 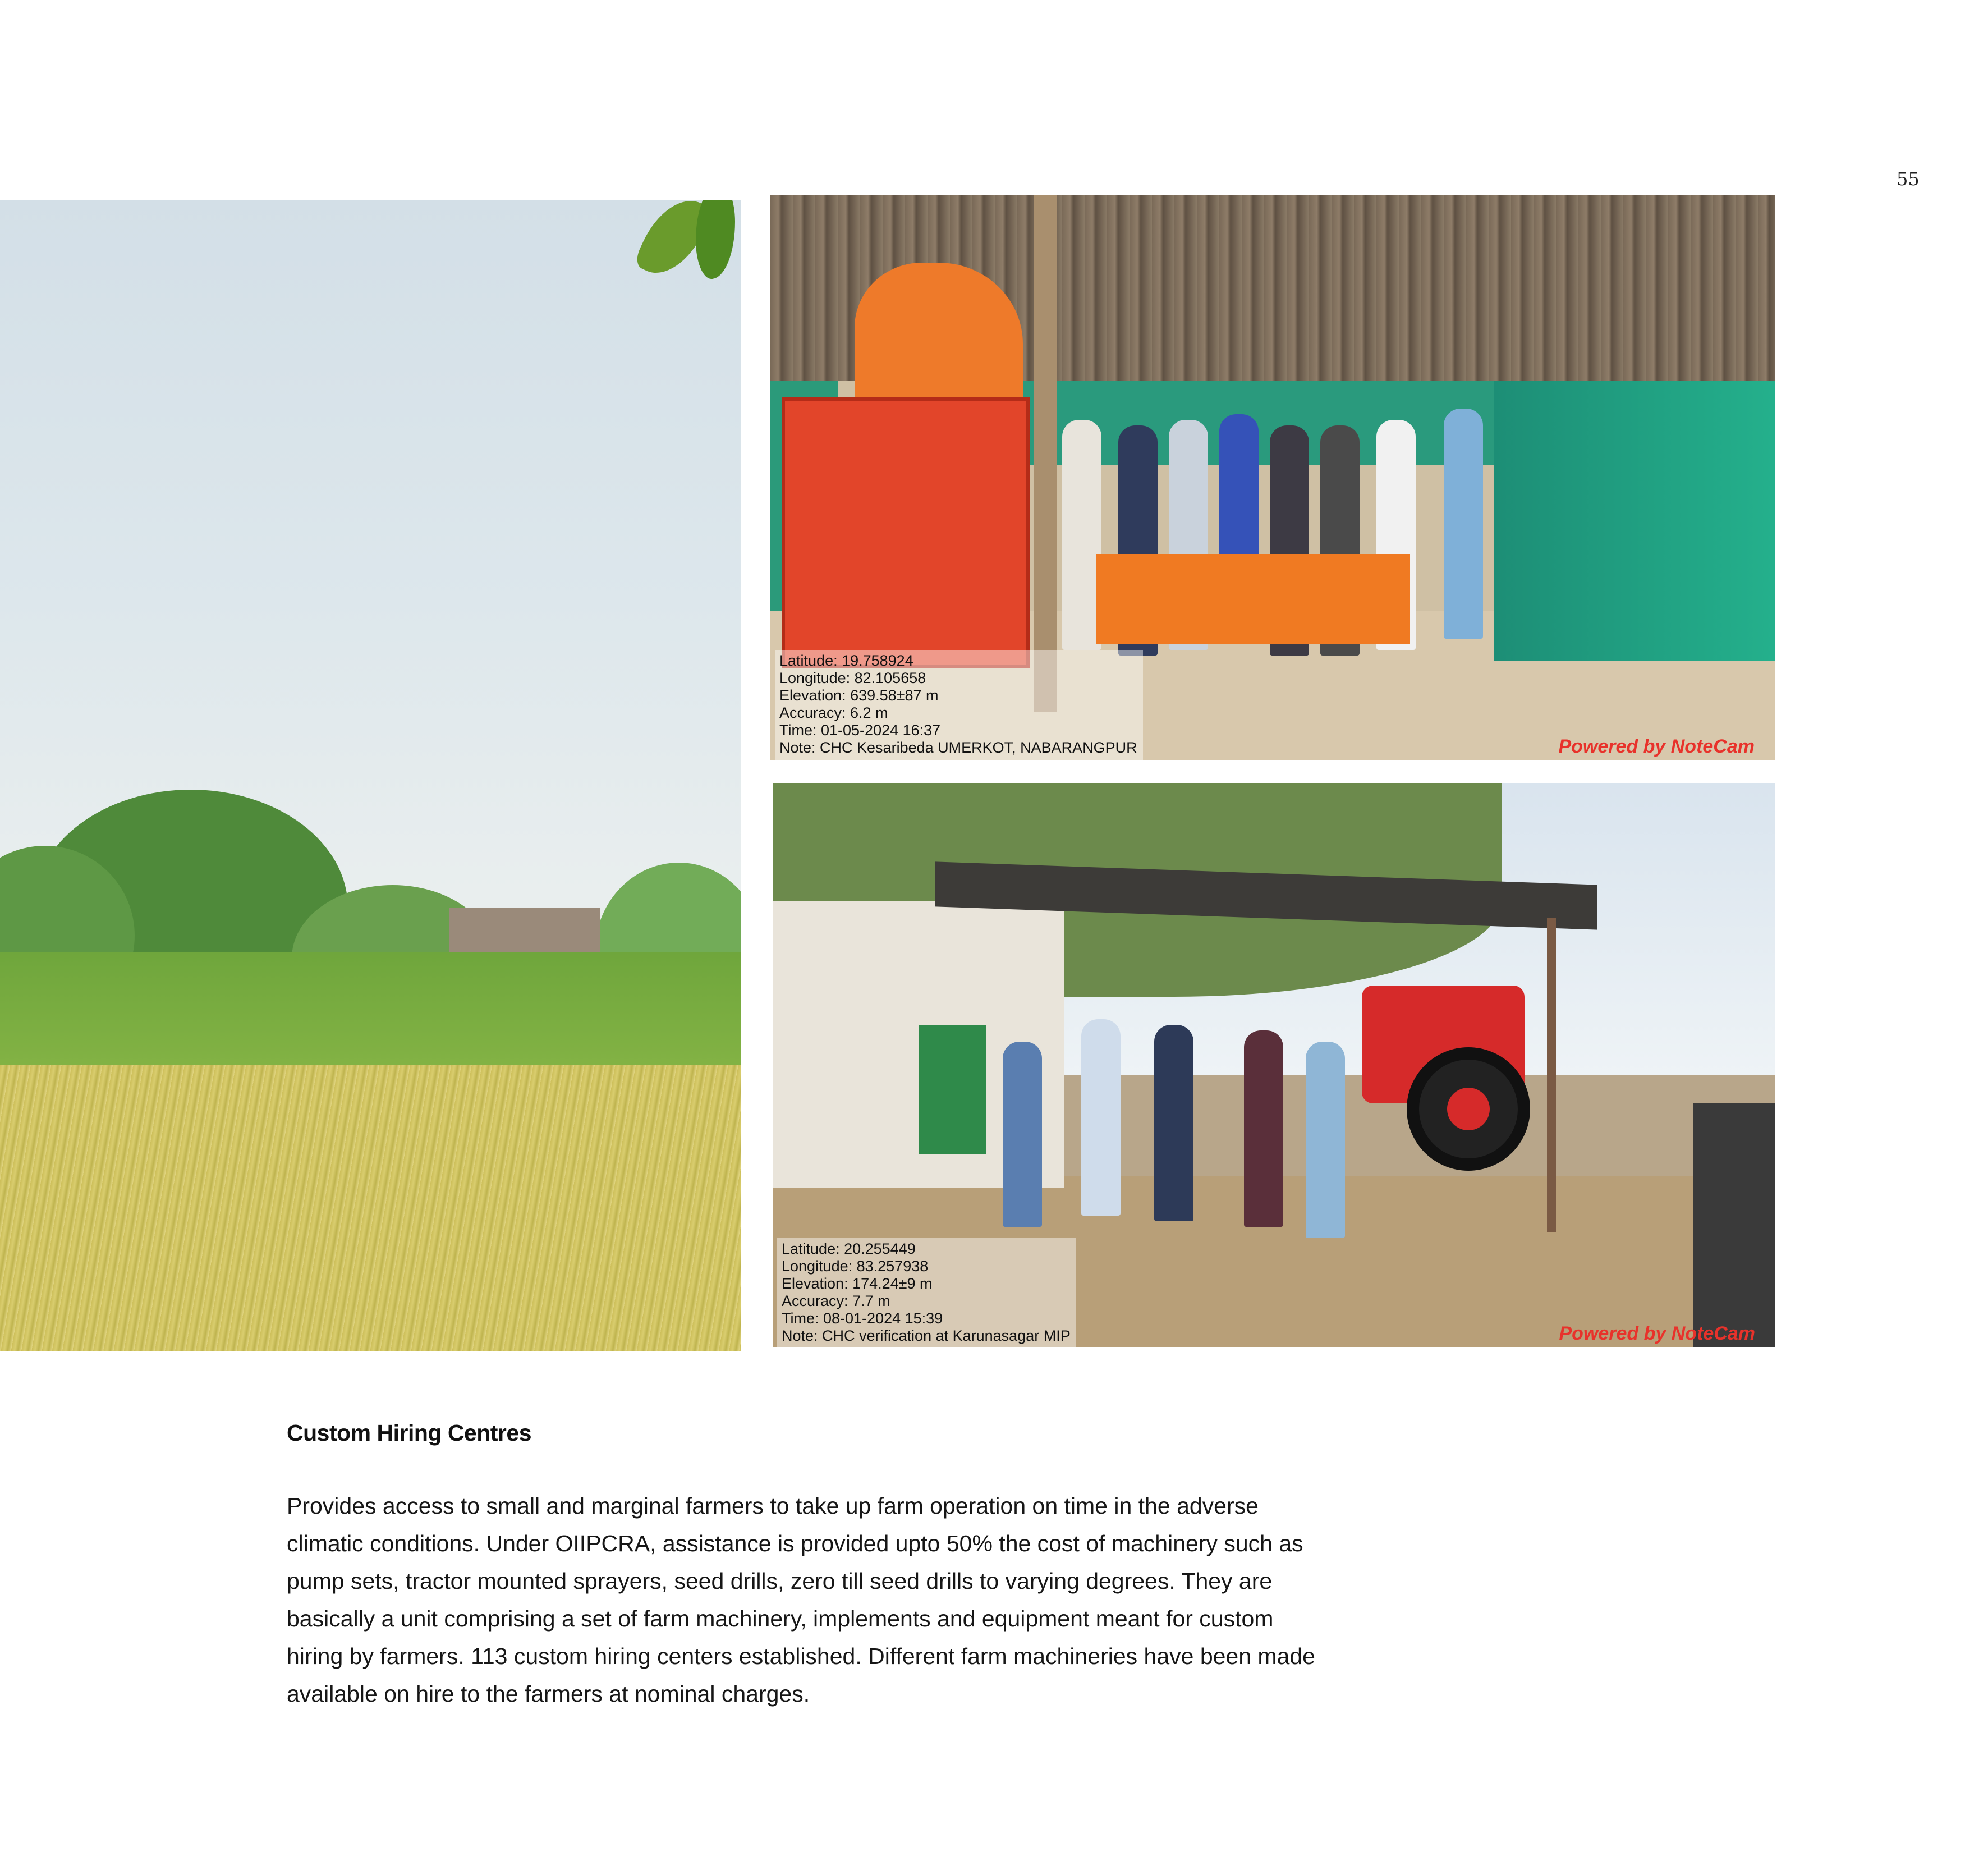 I want to click on wooden-pole, so click(x=1045, y=453).